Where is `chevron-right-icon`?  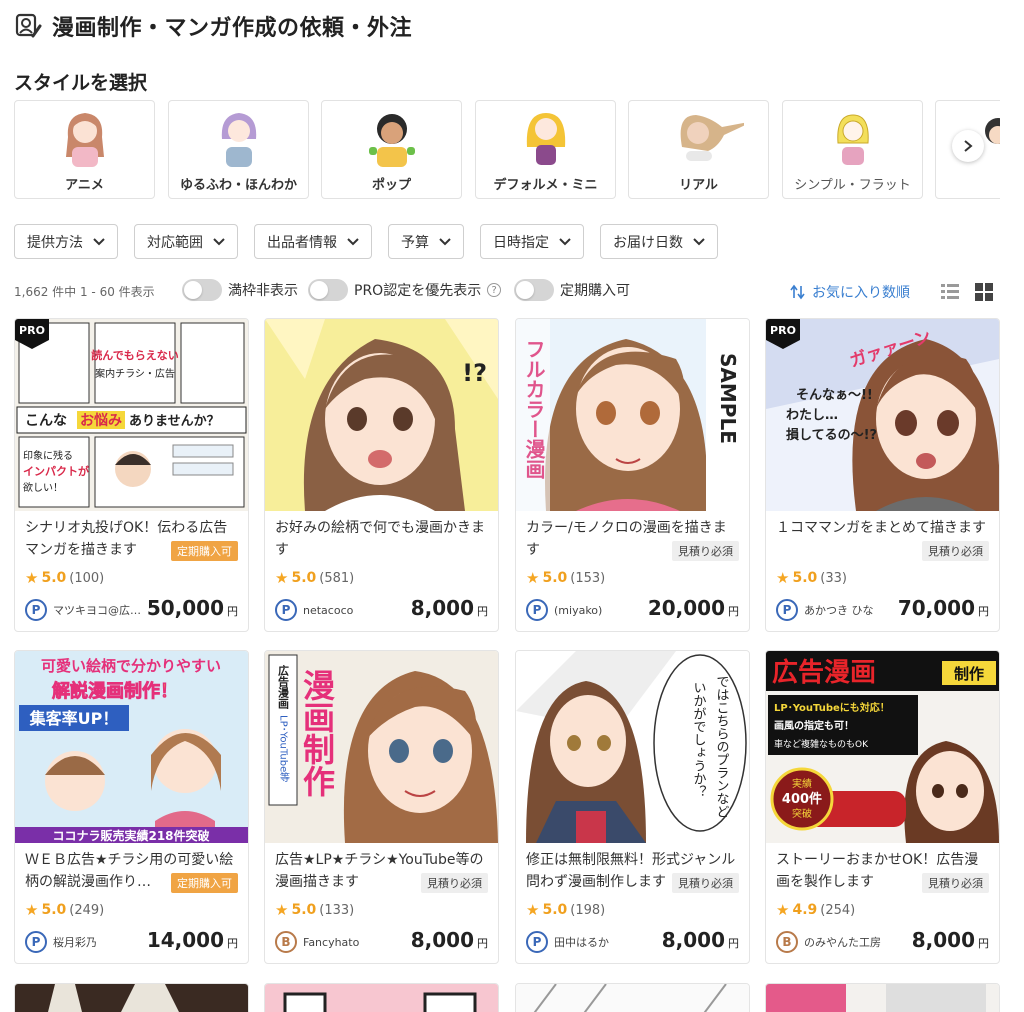 chevron-right-icon is located at coordinates (968, 146).